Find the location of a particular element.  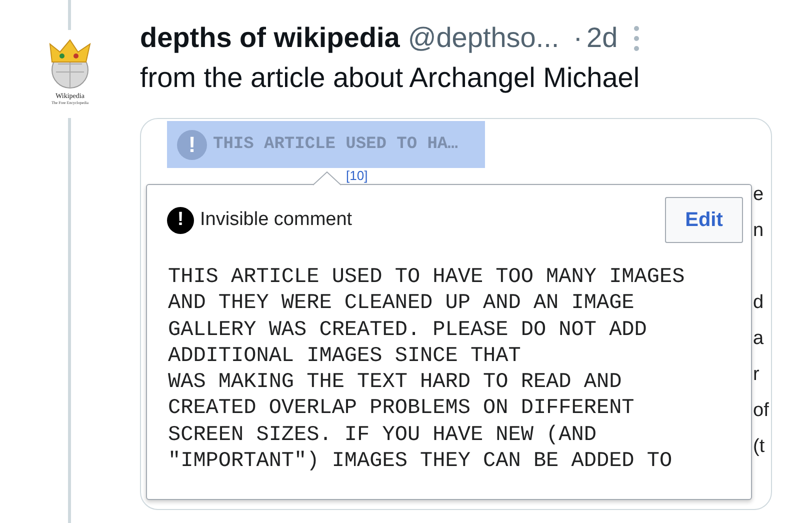

text-fragment: r is located at coordinates (756, 375).